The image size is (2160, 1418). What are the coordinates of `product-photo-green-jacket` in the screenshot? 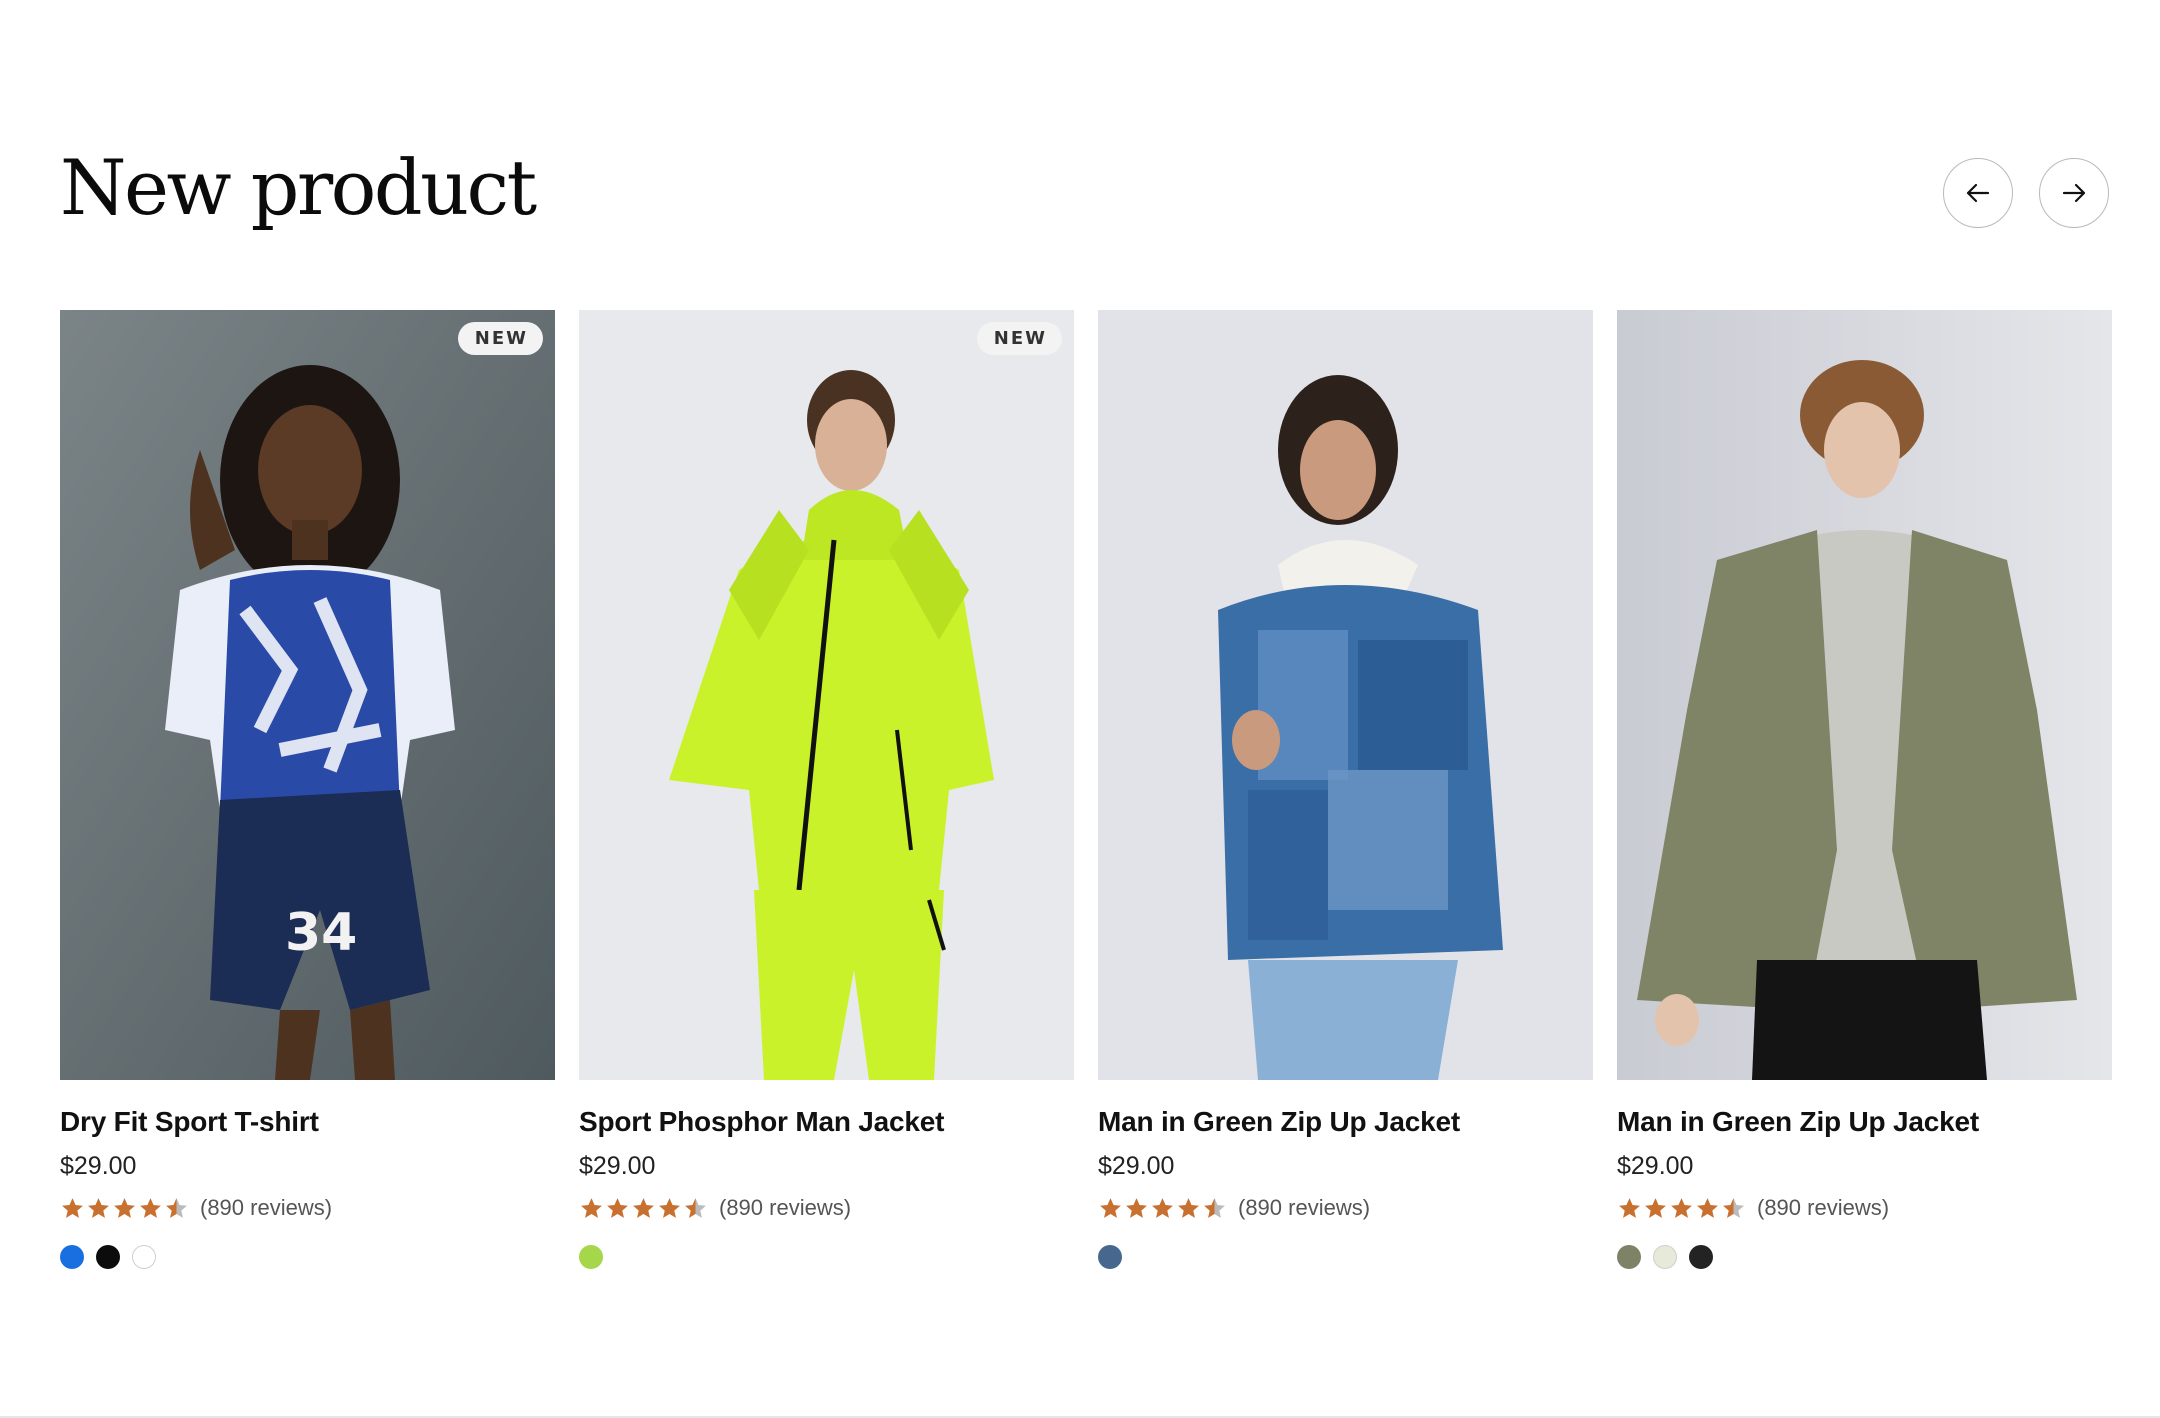 It's located at (1864, 695).